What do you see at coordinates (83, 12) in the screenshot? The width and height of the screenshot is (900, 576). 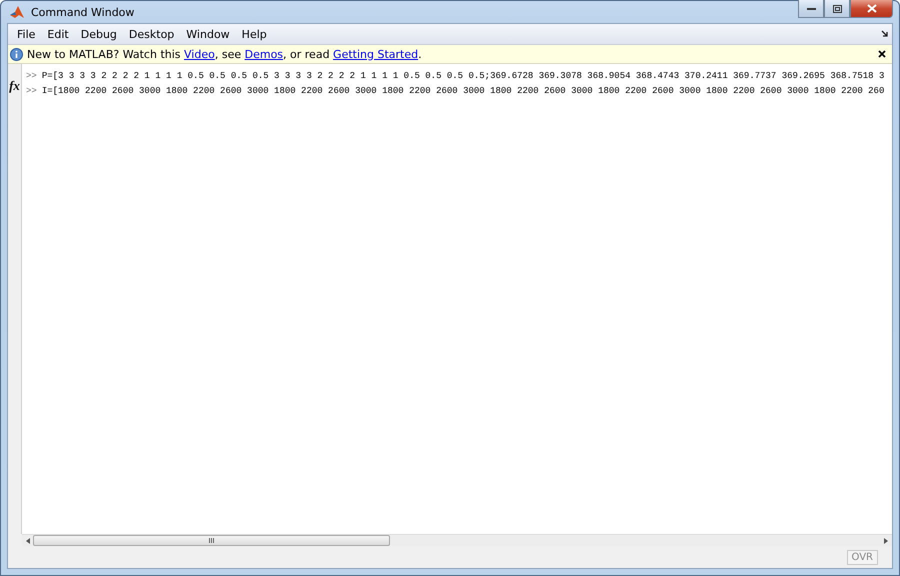 I see `window-title: Command Window` at bounding box center [83, 12].